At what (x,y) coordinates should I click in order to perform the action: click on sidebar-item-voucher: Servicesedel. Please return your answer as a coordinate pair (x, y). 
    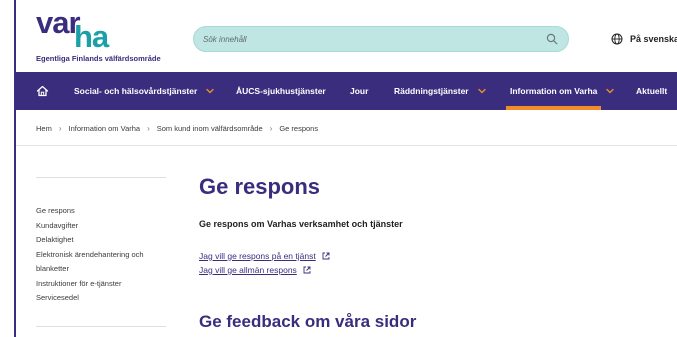
    Looking at the image, I should click on (101, 298).